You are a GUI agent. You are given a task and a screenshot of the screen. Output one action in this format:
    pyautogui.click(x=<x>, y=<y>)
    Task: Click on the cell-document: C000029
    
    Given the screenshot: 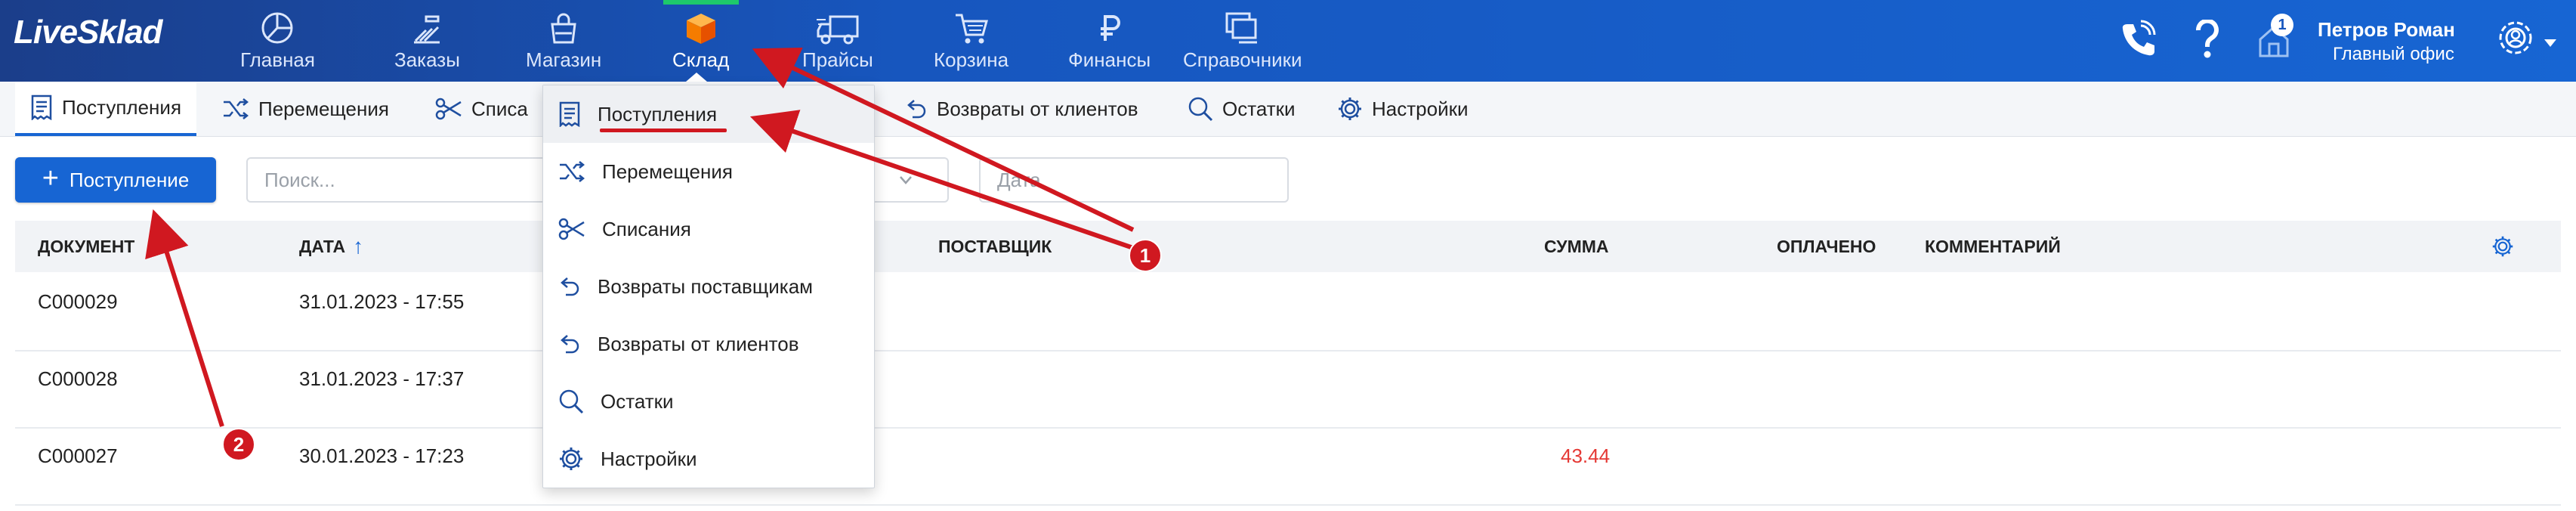 What is the action you would take?
    pyautogui.click(x=78, y=301)
    